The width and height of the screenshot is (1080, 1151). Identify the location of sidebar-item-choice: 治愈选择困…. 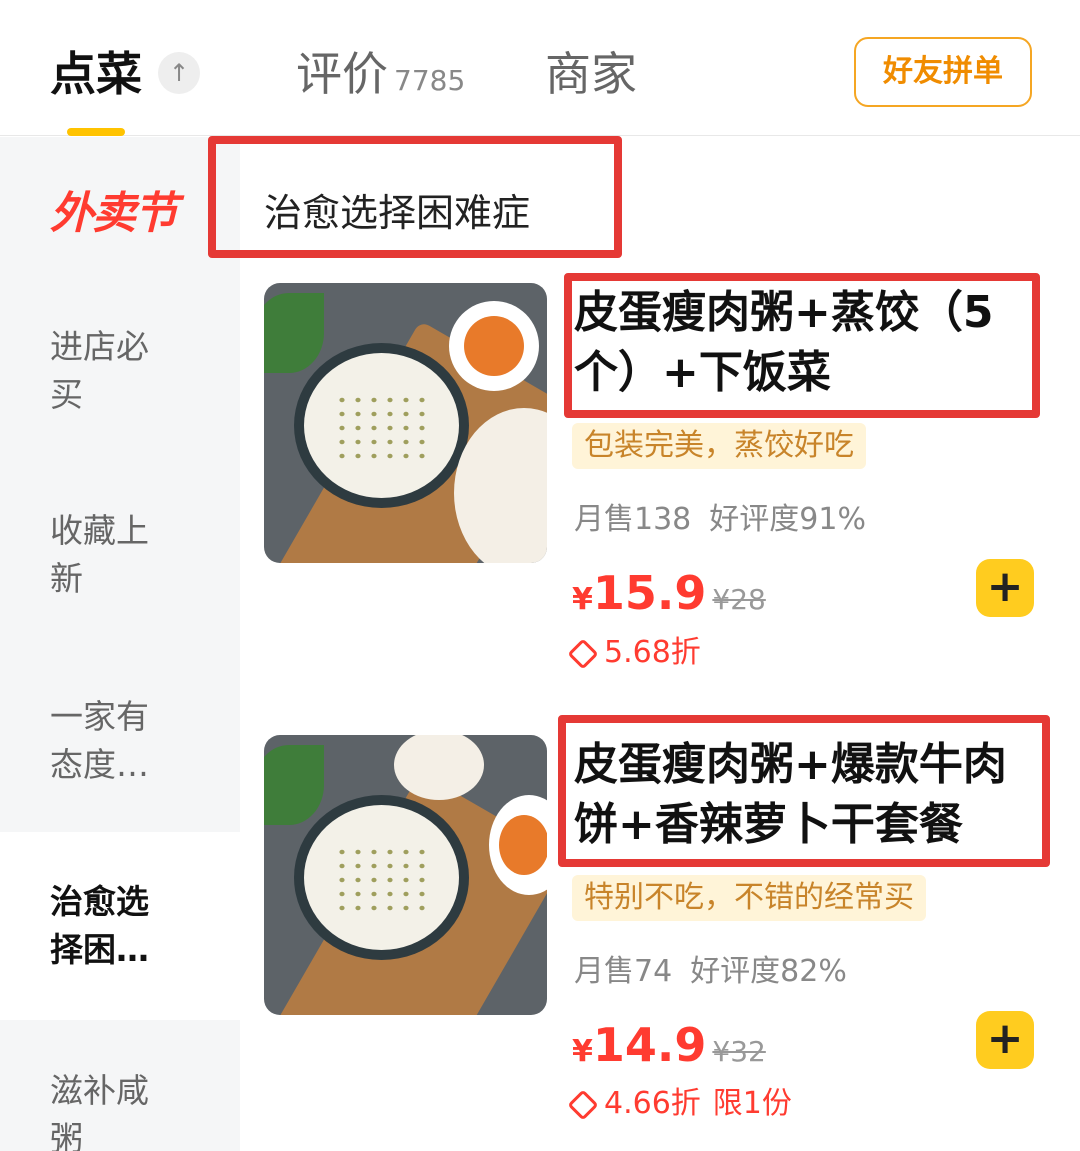
(120, 926).